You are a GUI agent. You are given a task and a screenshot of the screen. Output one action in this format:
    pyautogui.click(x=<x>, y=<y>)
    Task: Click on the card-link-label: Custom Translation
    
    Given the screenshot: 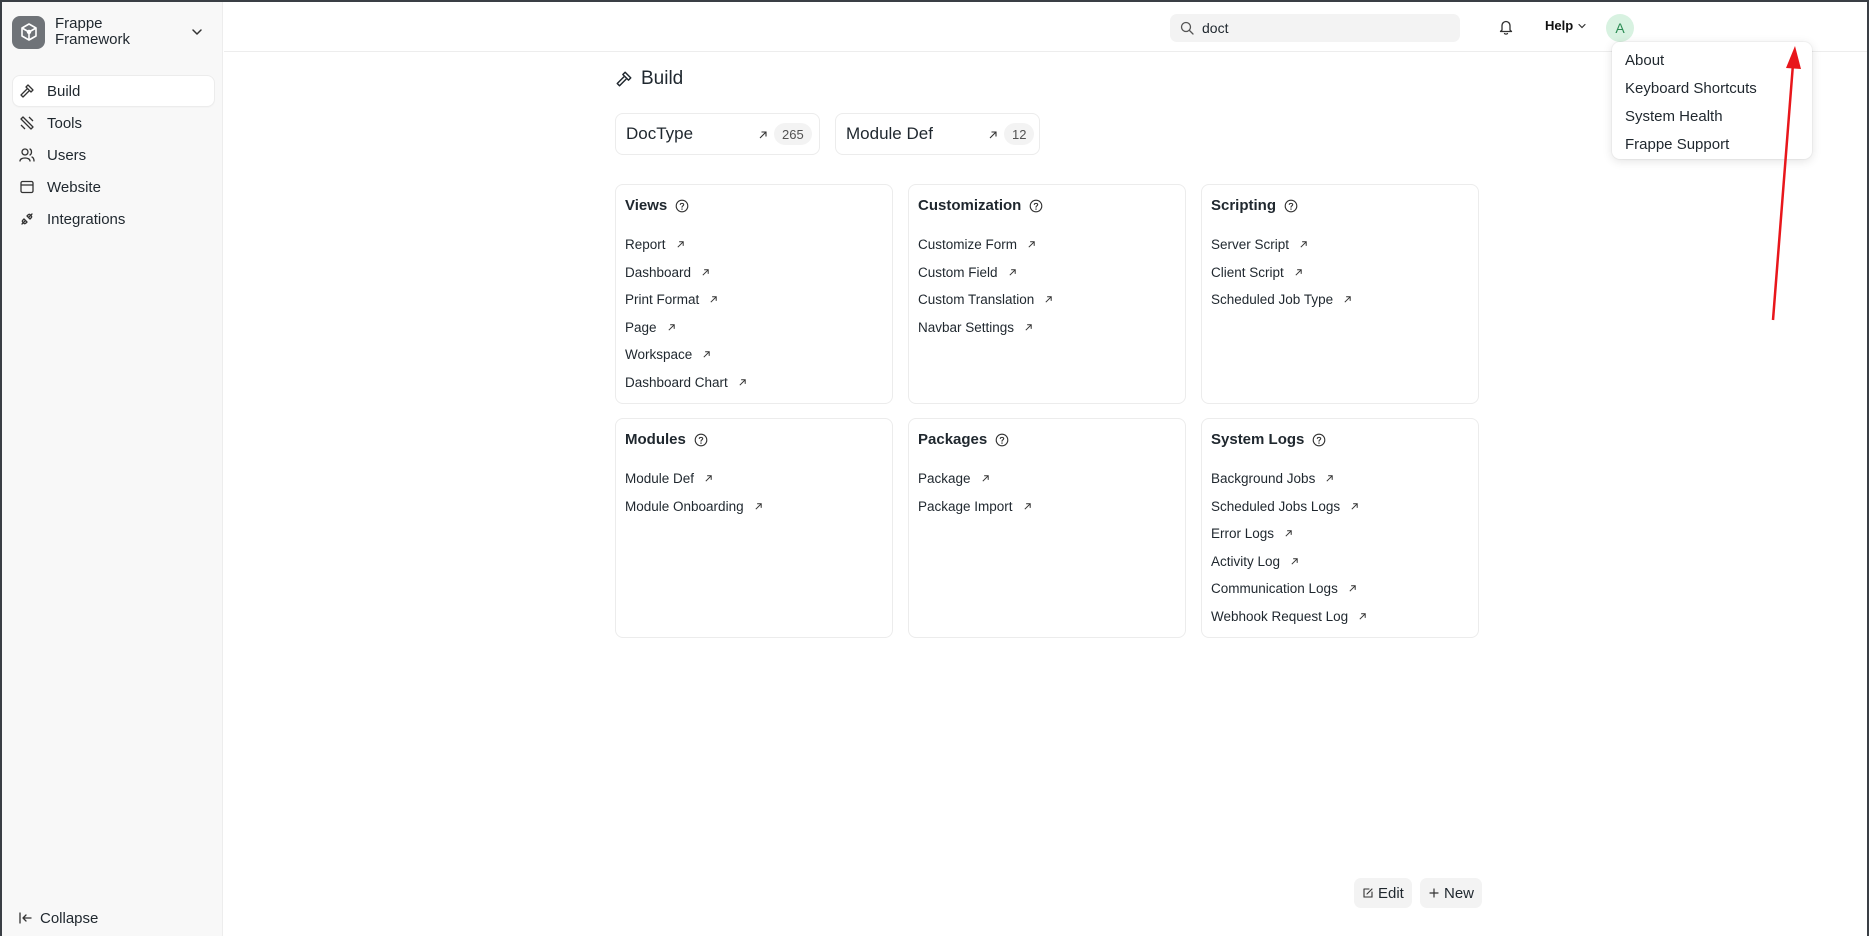 What is the action you would take?
    pyautogui.click(x=976, y=300)
    